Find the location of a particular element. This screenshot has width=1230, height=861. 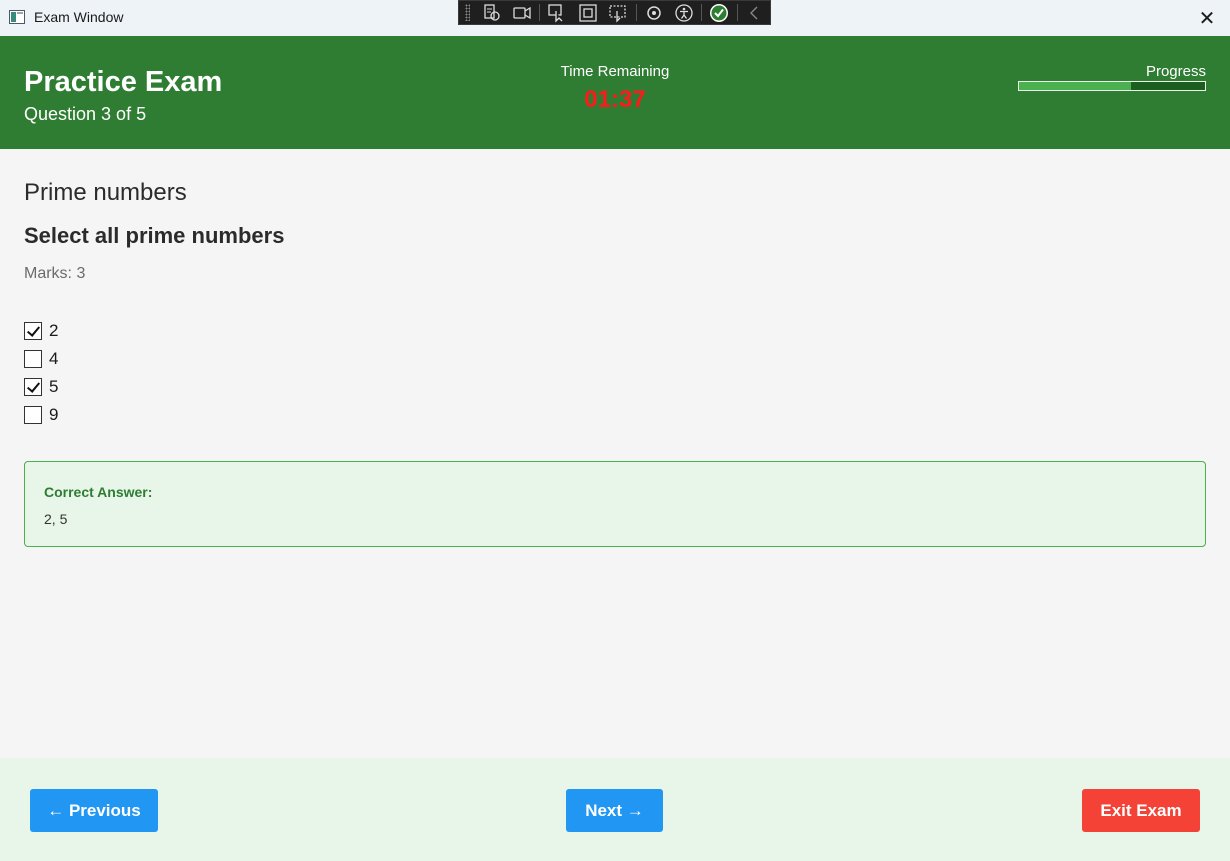

answer-options: 2 4 5 9 is located at coordinates (41, 373).